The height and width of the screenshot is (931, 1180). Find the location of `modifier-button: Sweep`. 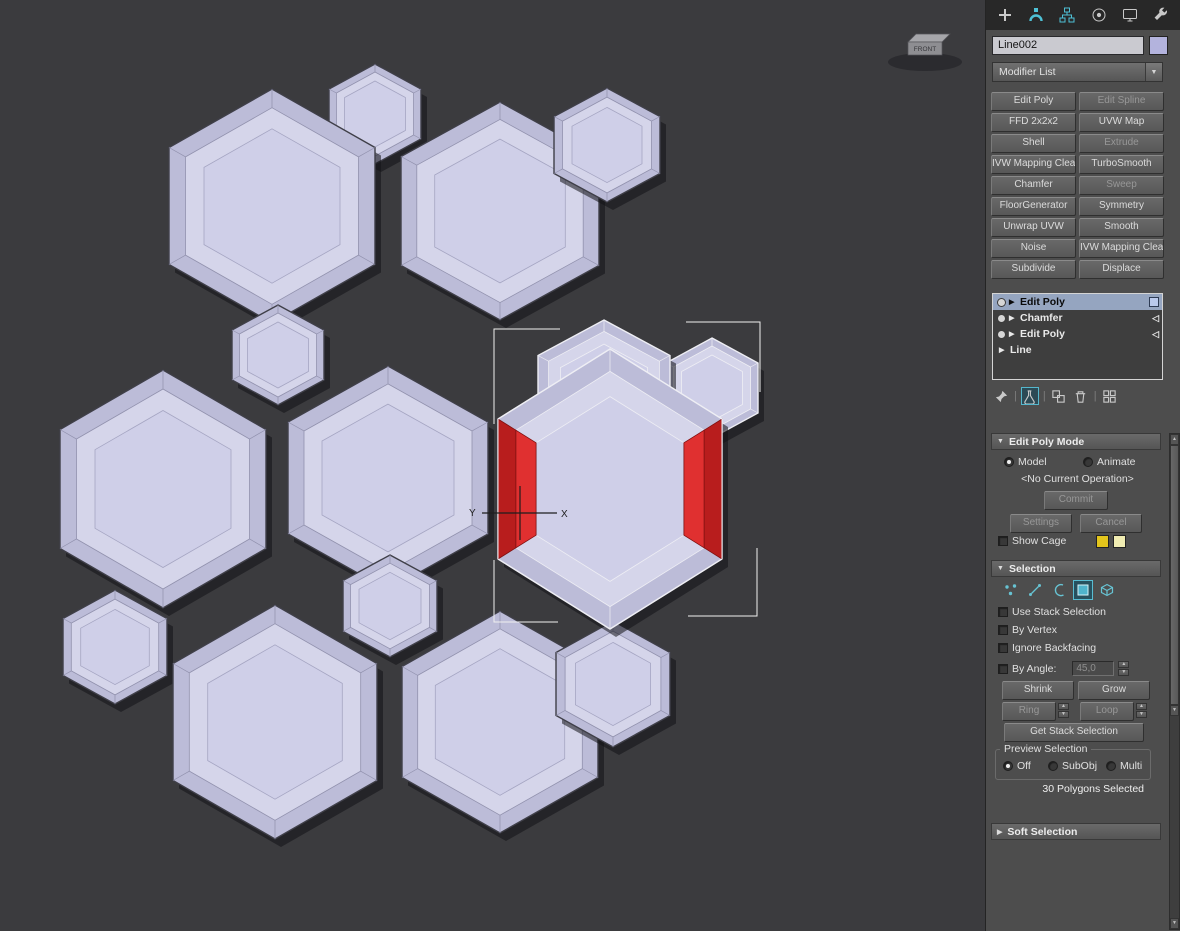

modifier-button: Sweep is located at coordinates (1121, 185).